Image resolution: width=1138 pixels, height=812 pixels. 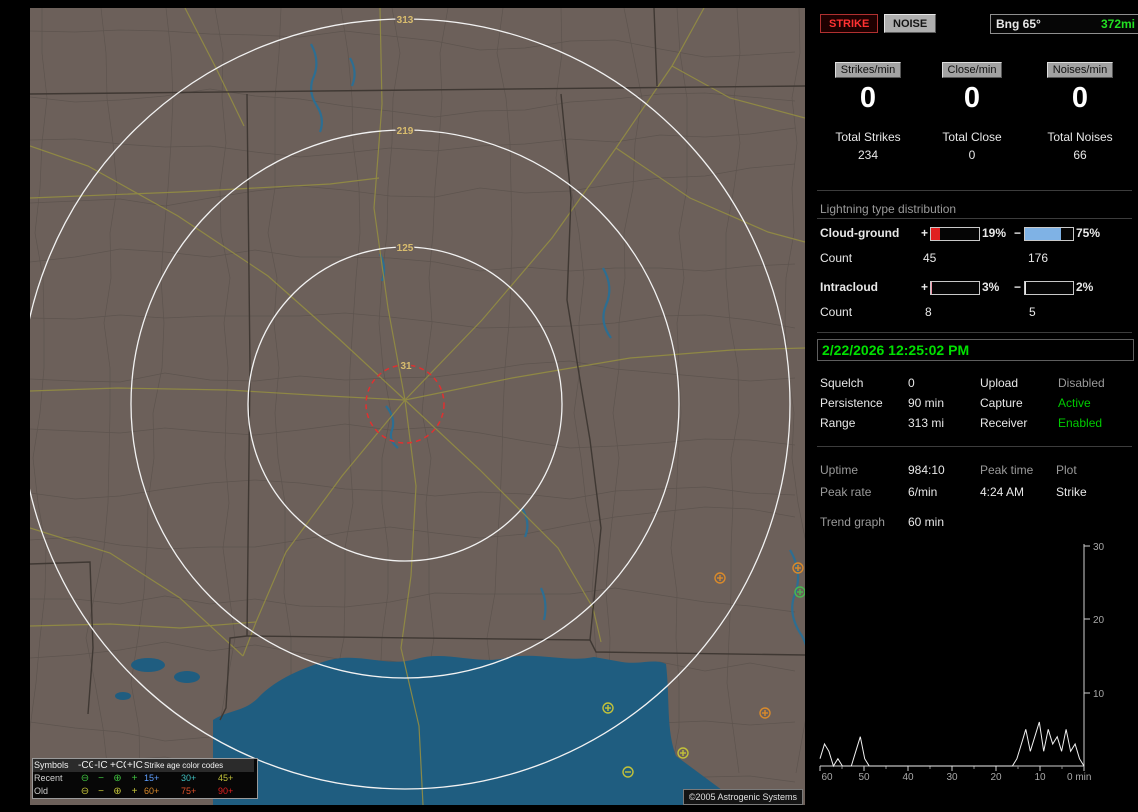 What do you see at coordinates (117, 791) in the screenshot?
I see `old-pos-cg-icon: ⊕` at bounding box center [117, 791].